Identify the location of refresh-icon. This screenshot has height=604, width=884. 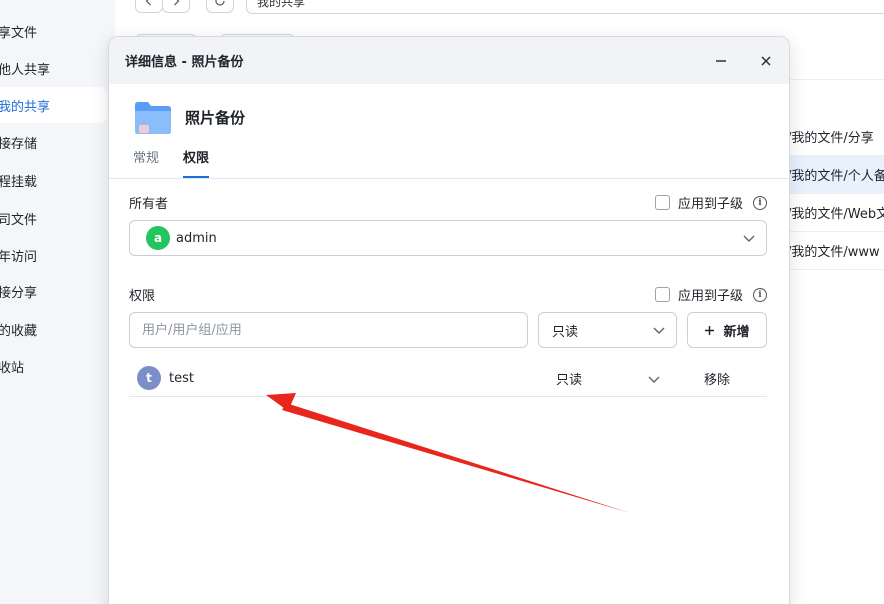
(220, 3).